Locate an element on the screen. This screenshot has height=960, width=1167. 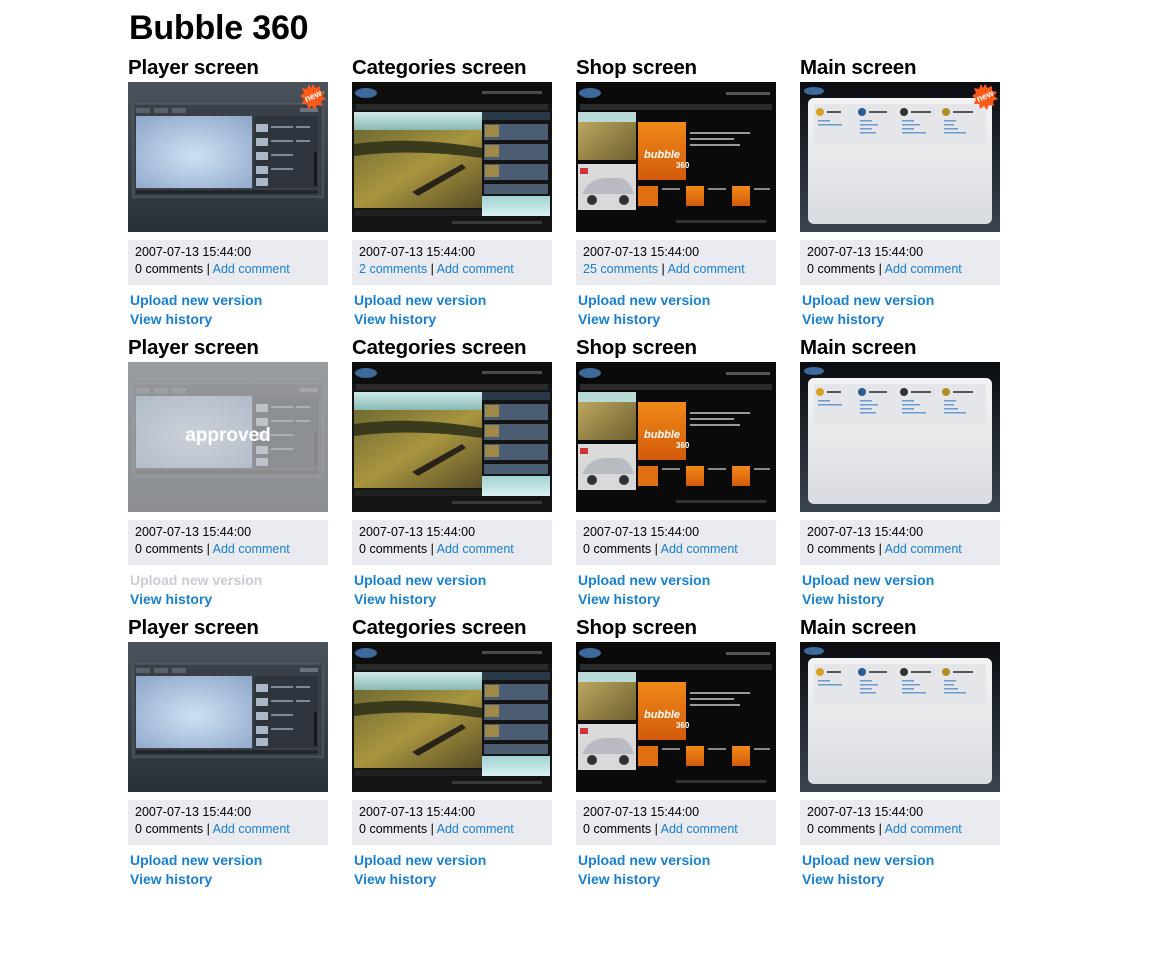
svg-text: bubble is located at coordinates (662, 435).